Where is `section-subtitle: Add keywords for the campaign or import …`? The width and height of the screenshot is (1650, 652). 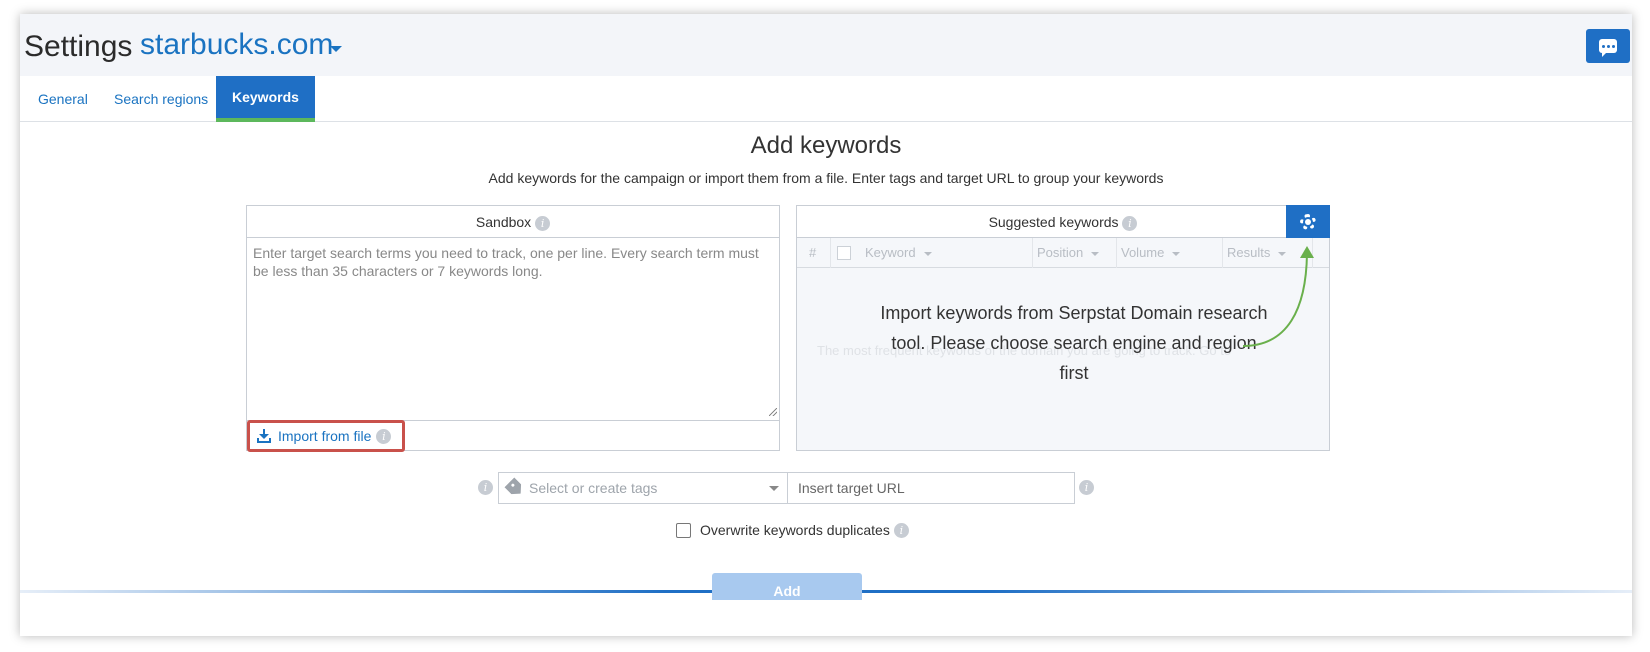
section-subtitle: Add keywords for the campaign or import … is located at coordinates (826, 178).